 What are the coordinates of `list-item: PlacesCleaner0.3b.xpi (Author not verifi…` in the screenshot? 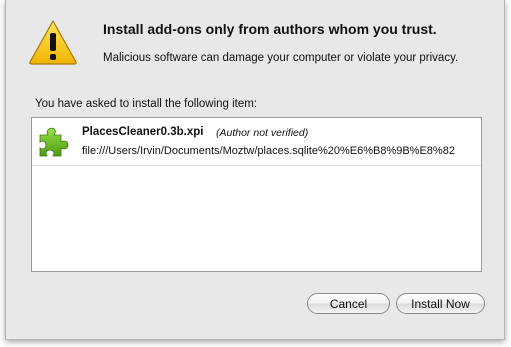 It's located at (256, 142).